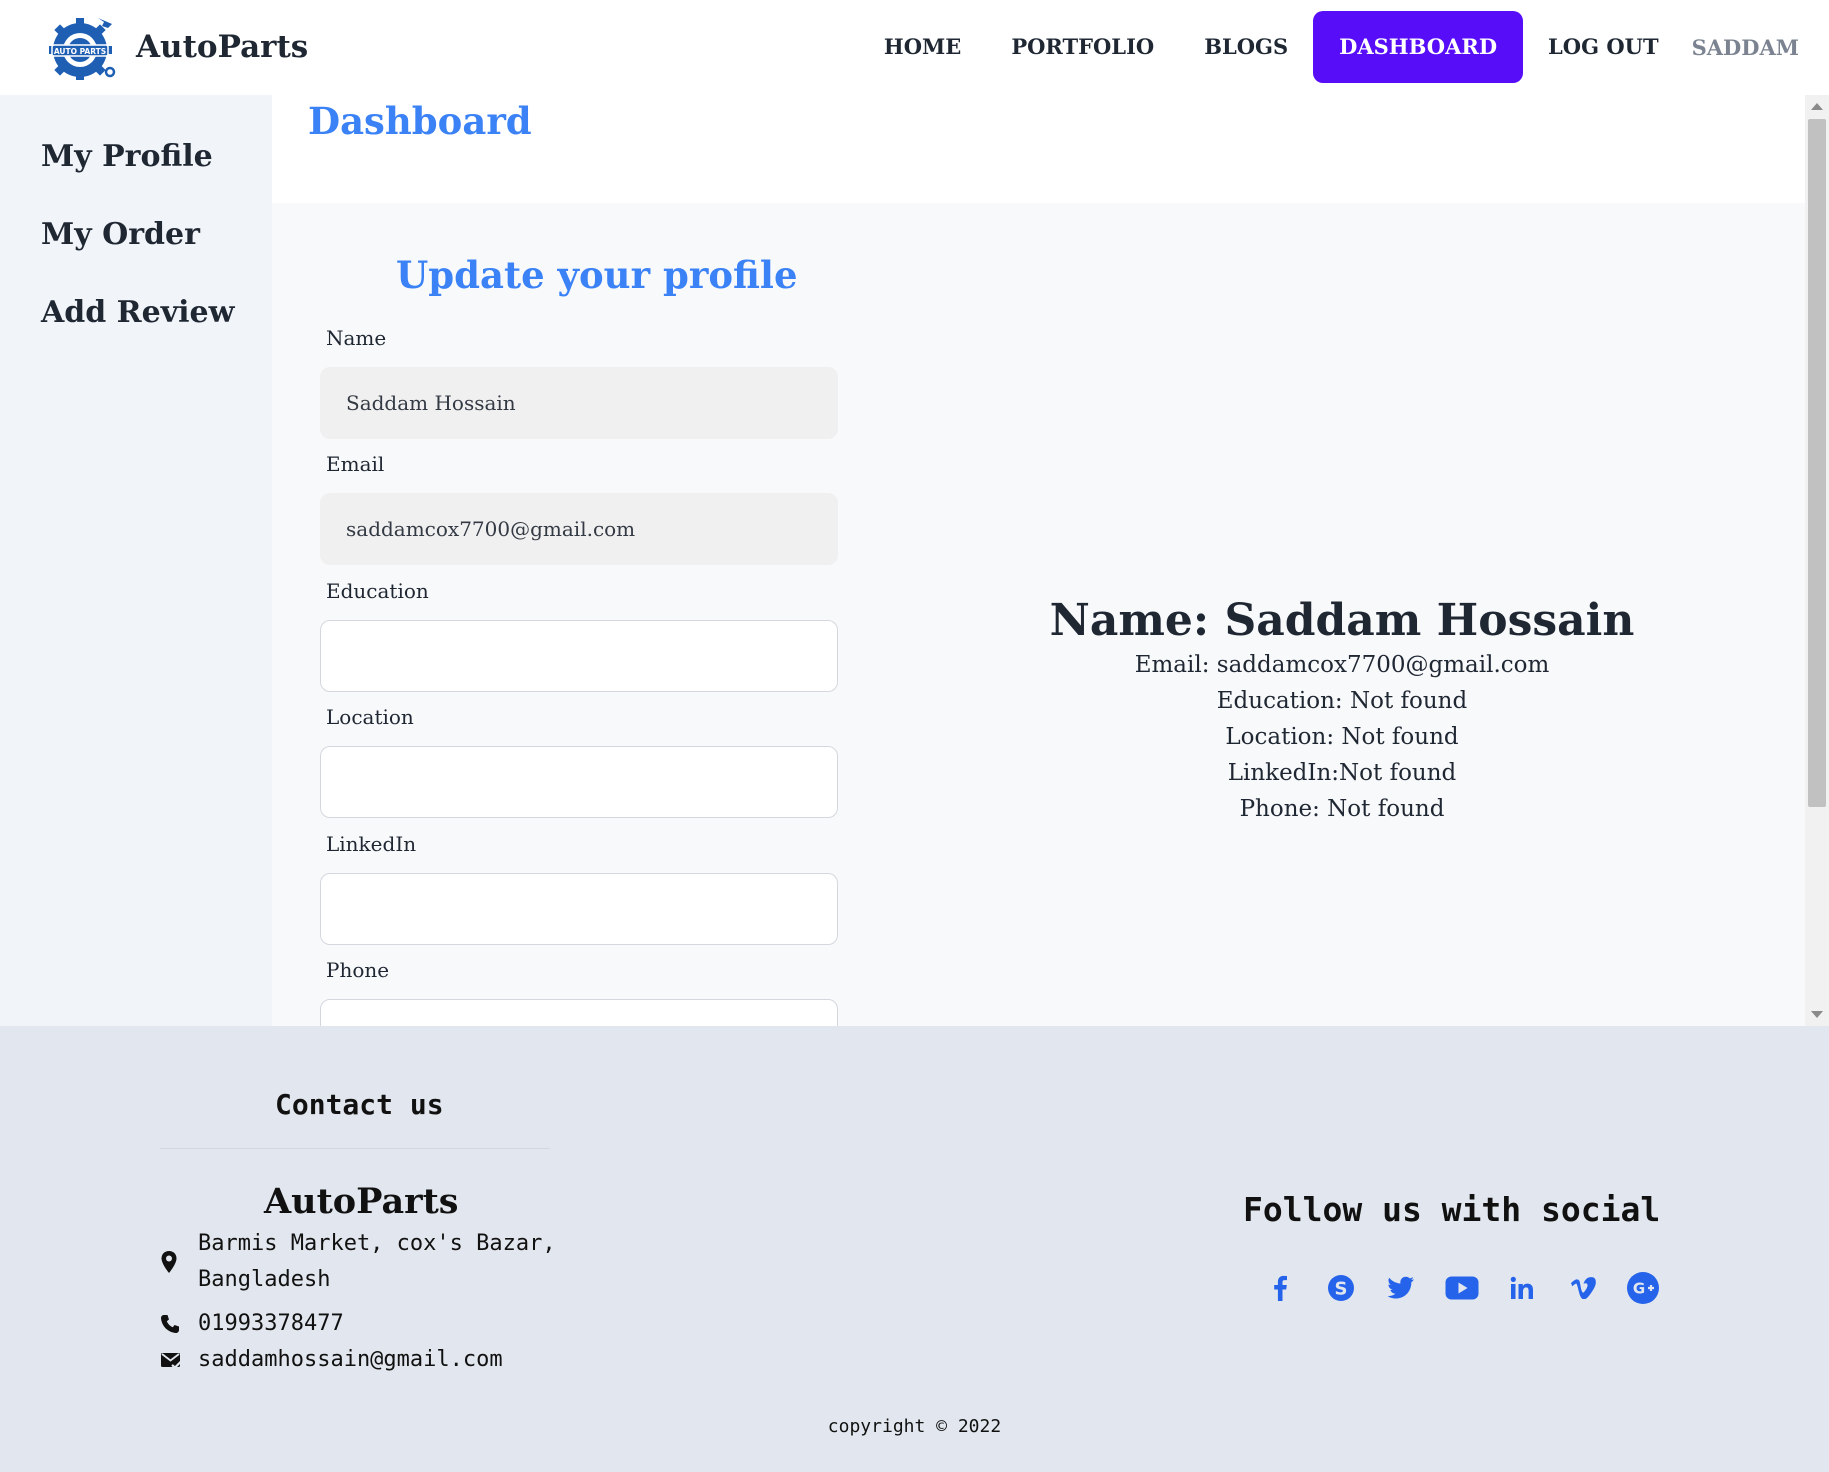 This screenshot has height=1472, width=1829. I want to click on name-label: Name, so click(356, 338).